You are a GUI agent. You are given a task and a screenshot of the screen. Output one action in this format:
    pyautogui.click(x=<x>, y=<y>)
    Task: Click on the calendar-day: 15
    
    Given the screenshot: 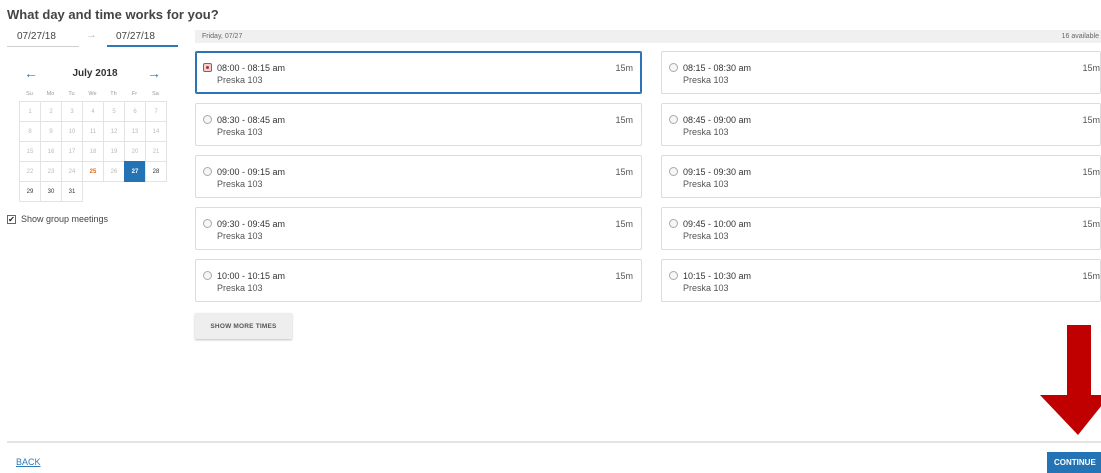 What is the action you would take?
    pyautogui.click(x=30, y=151)
    